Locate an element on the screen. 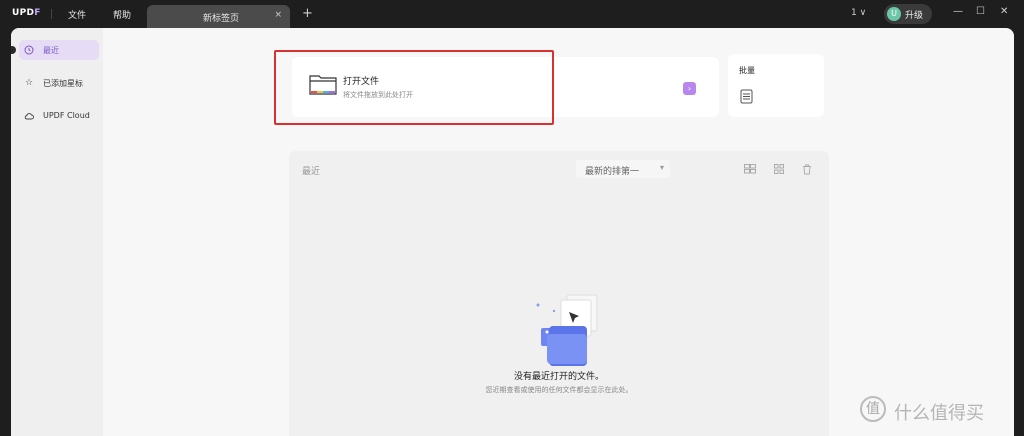 The width and height of the screenshot is (1024, 436). sidebar-item-recent: 最近 is located at coordinates (59, 50).